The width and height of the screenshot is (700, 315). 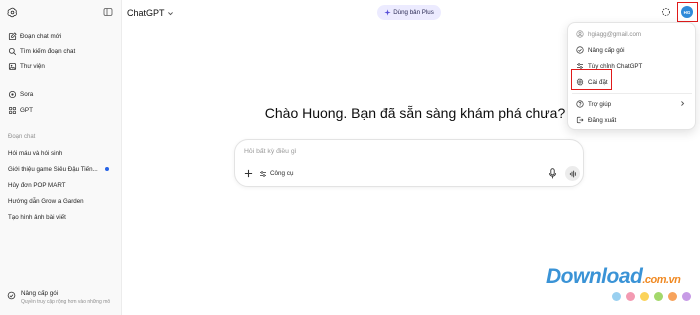 I want to click on chat-item: Hủy đơn POP MART, so click(x=61, y=185).